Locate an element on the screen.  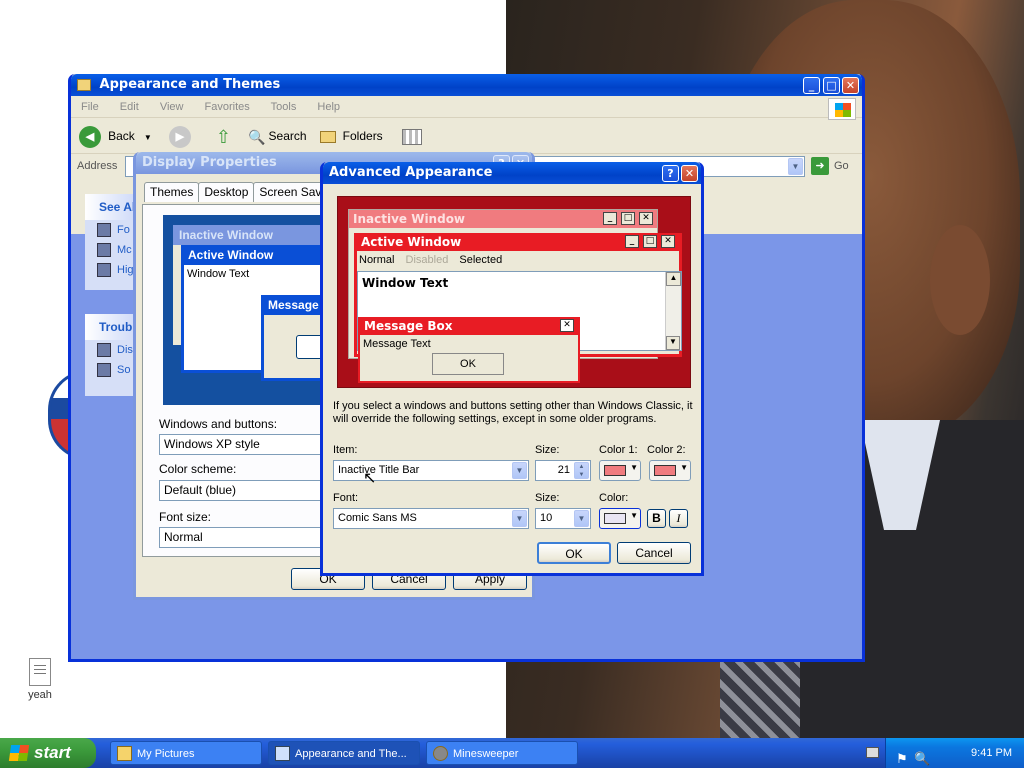
menu-view: View is located at coordinates (172, 107).